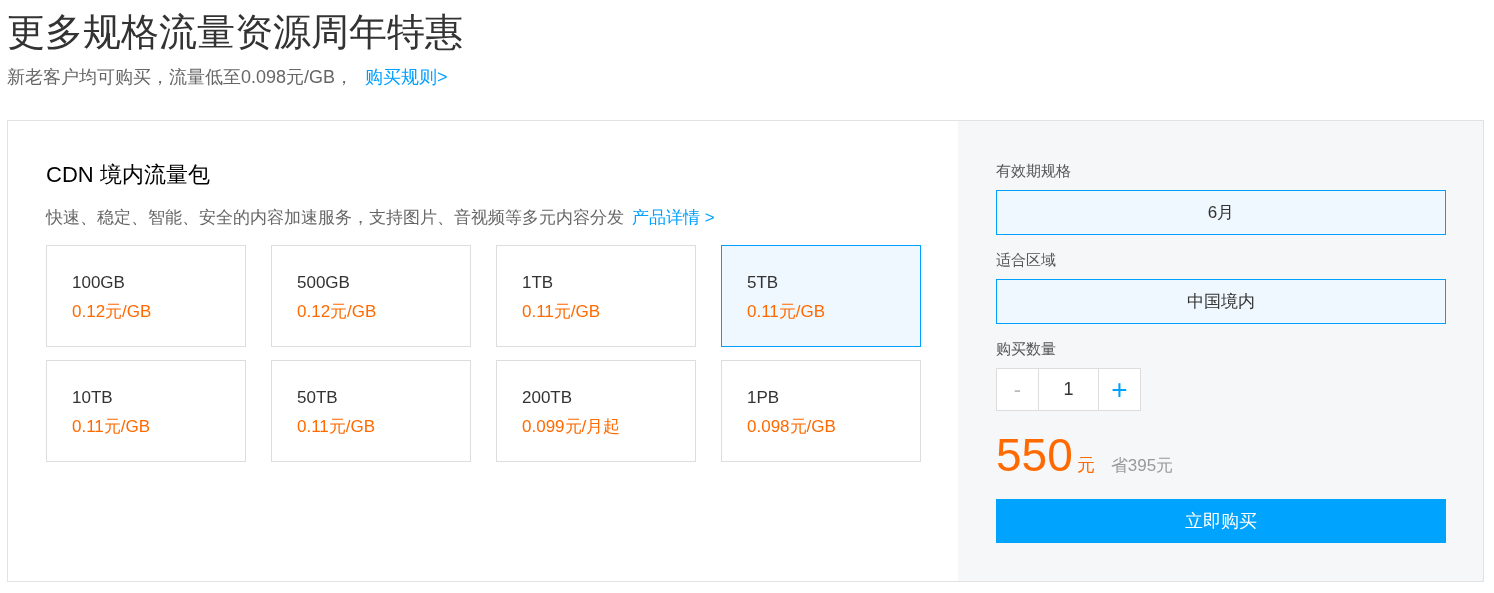 The image size is (1494, 593). What do you see at coordinates (1034, 455) in the screenshot?
I see `price: 550` at bounding box center [1034, 455].